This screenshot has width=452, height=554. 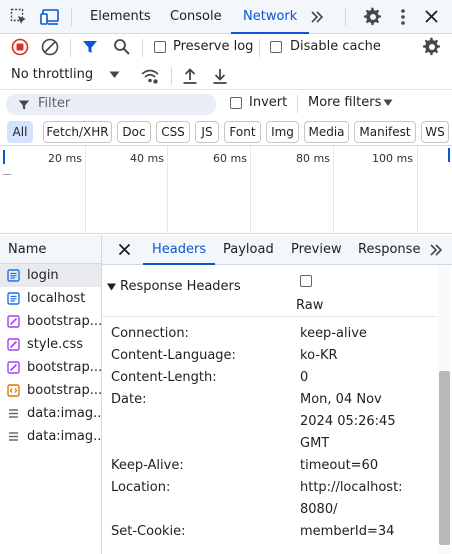 What do you see at coordinates (304, 378) in the screenshot?
I see `header-value: 0` at bounding box center [304, 378].